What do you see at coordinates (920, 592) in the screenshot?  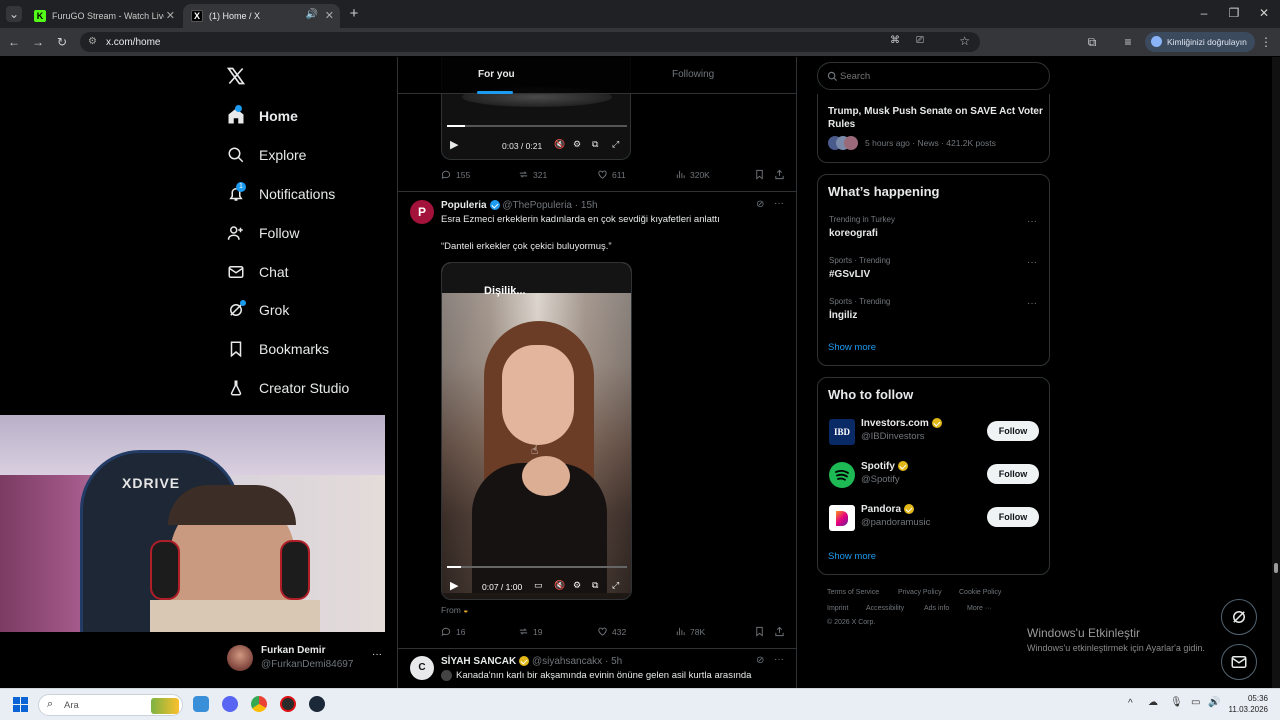 I see `footer-link: Privacy Policy` at bounding box center [920, 592].